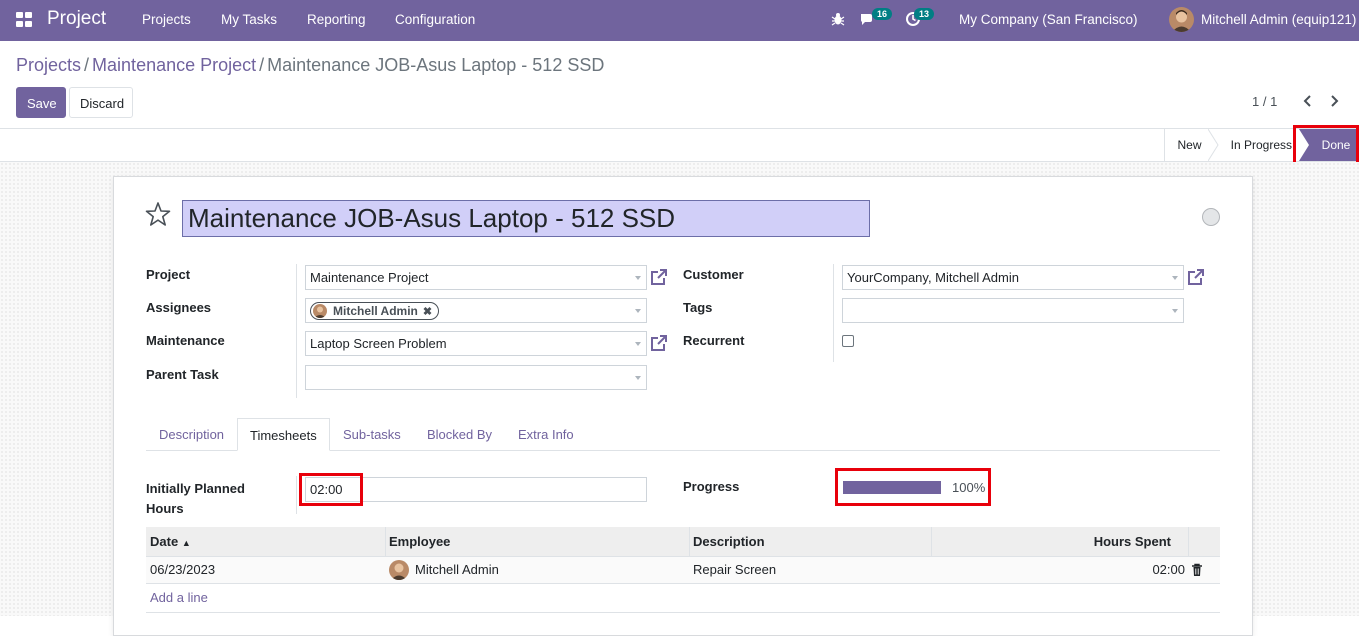  What do you see at coordinates (892, 487) in the screenshot?
I see `progress-bar` at bounding box center [892, 487].